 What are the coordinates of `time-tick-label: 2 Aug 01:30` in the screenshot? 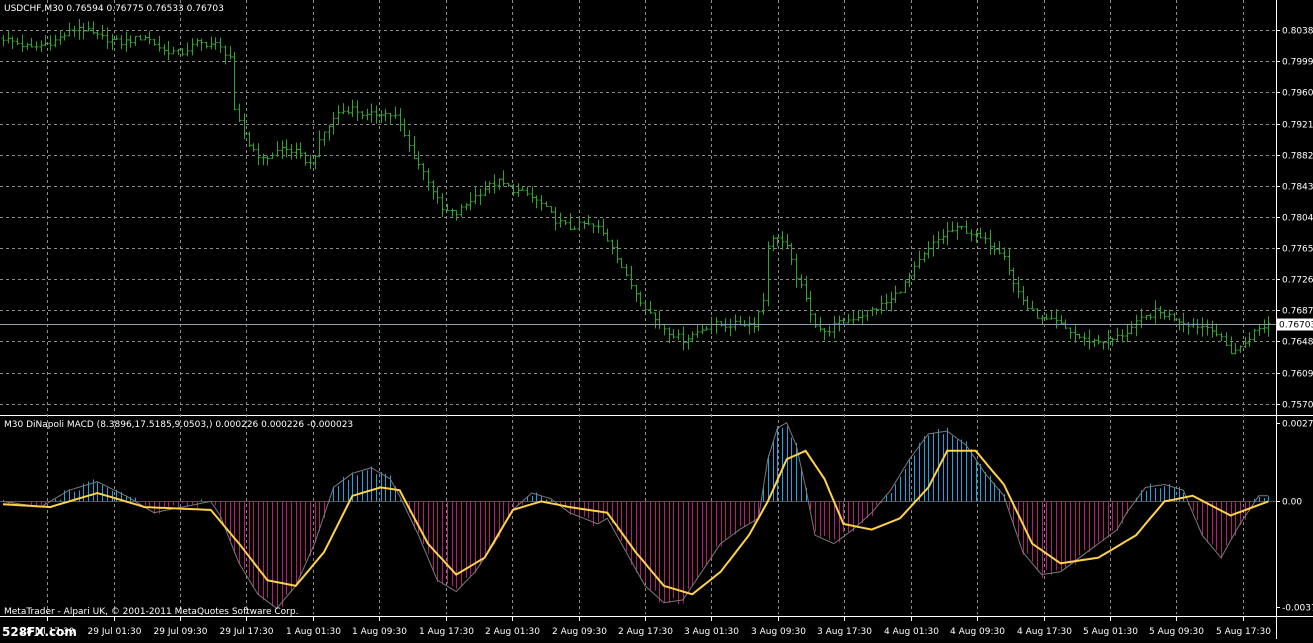 It's located at (512, 632).